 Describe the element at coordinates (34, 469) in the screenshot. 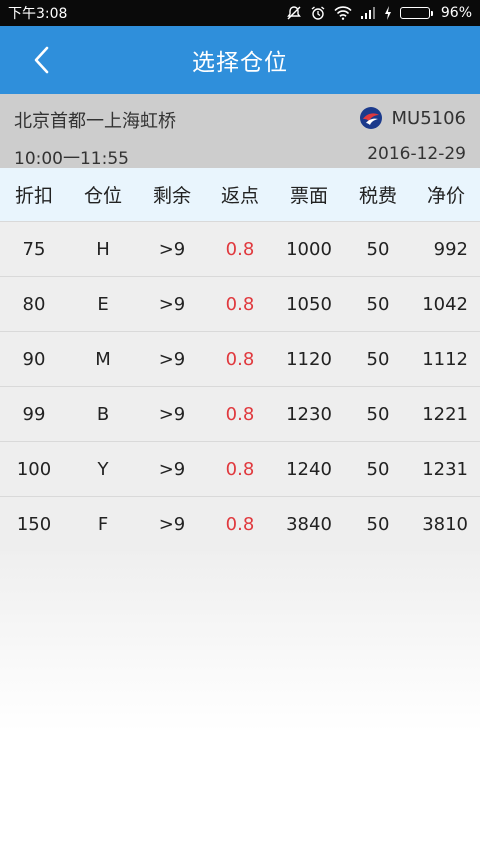

I see `cell-discount: 100` at that location.